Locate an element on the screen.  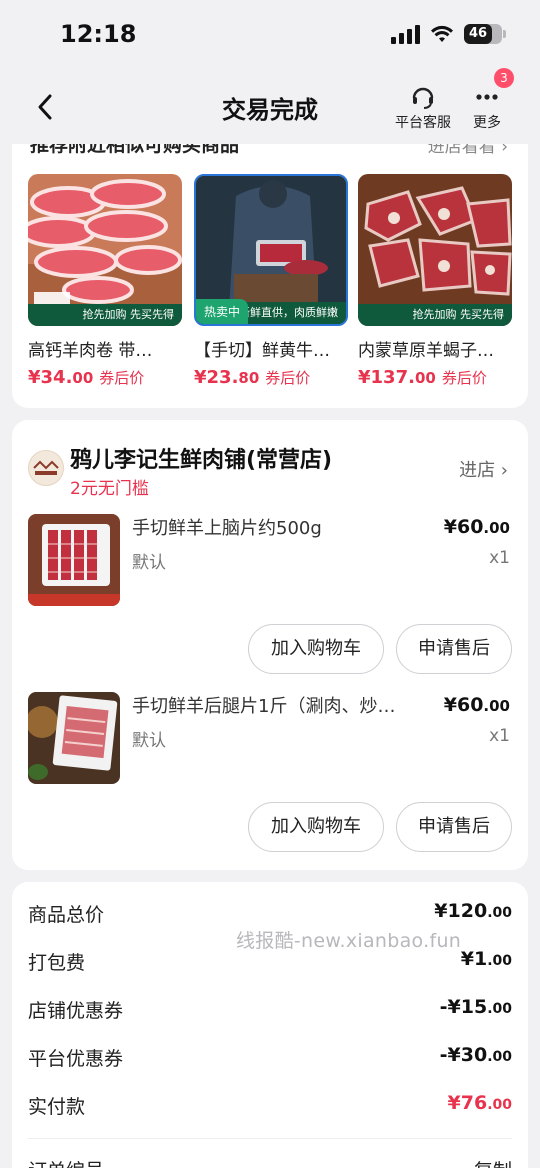
enter-store-link: 进店 › is located at coordinates (483, 469).